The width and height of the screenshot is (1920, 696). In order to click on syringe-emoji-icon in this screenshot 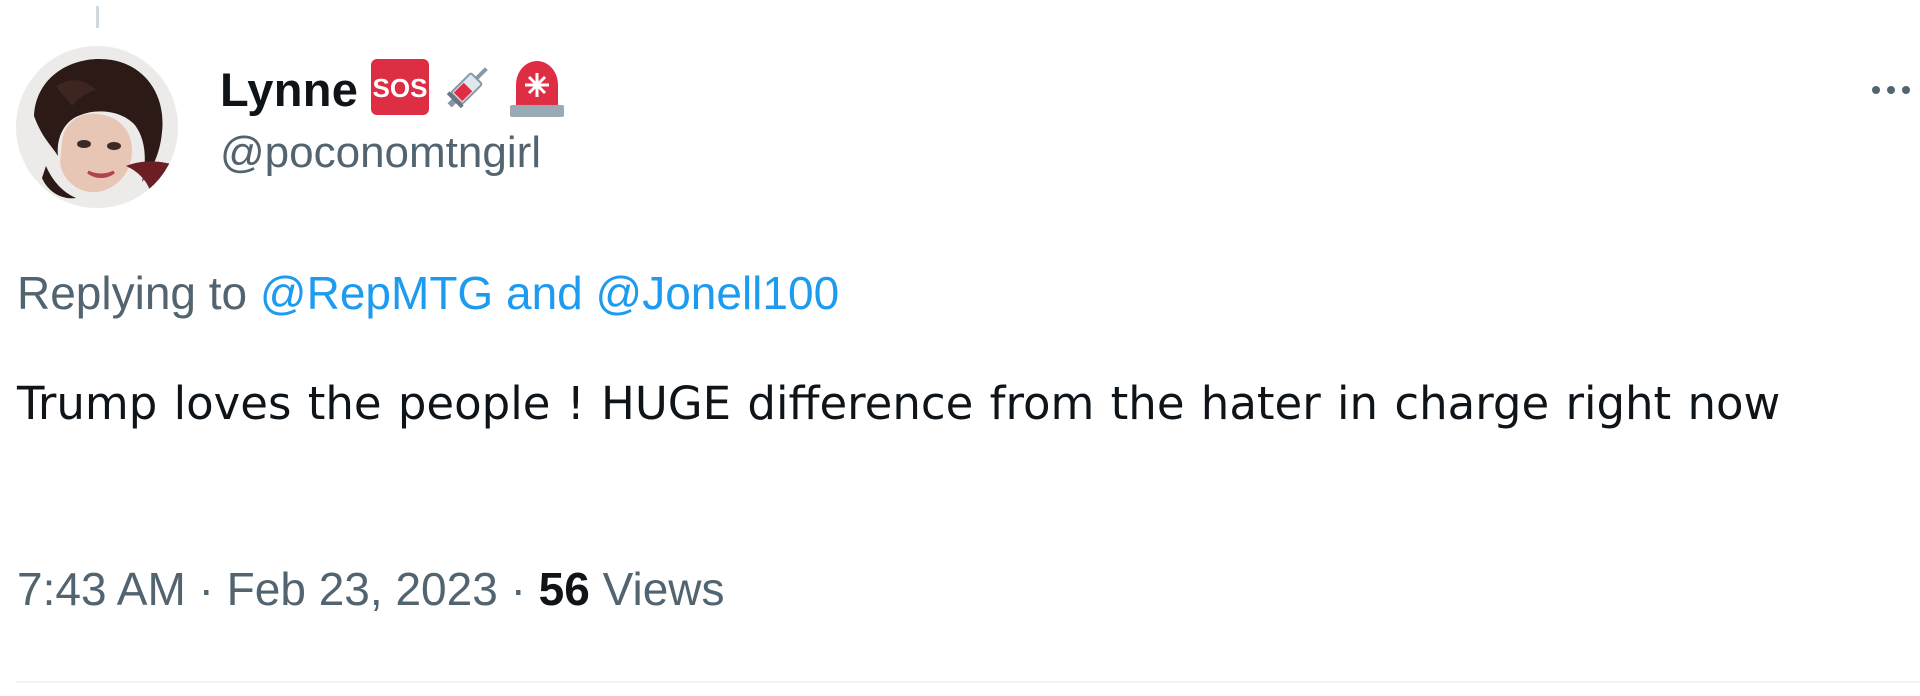, I will do `click(468, 89)`.